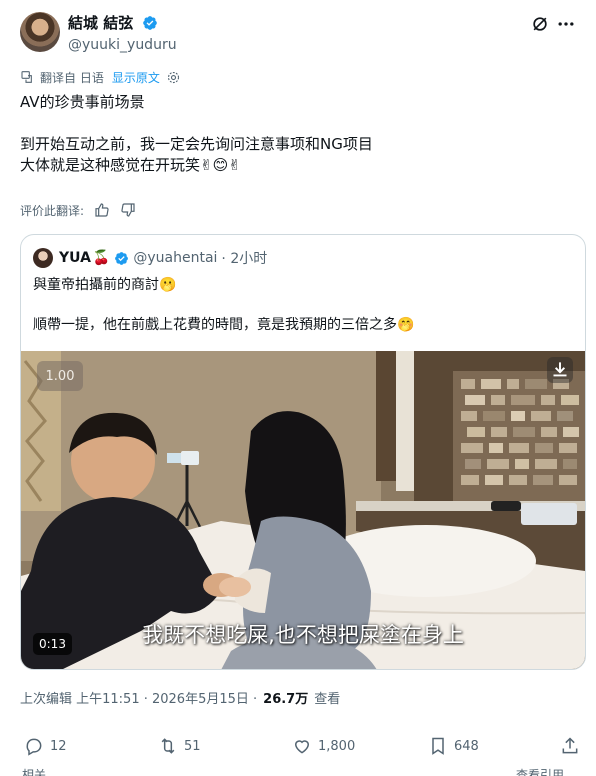  Describe the element at coordinates (327, 699) in the screenshot. I see `view-label: 查看` at that location.